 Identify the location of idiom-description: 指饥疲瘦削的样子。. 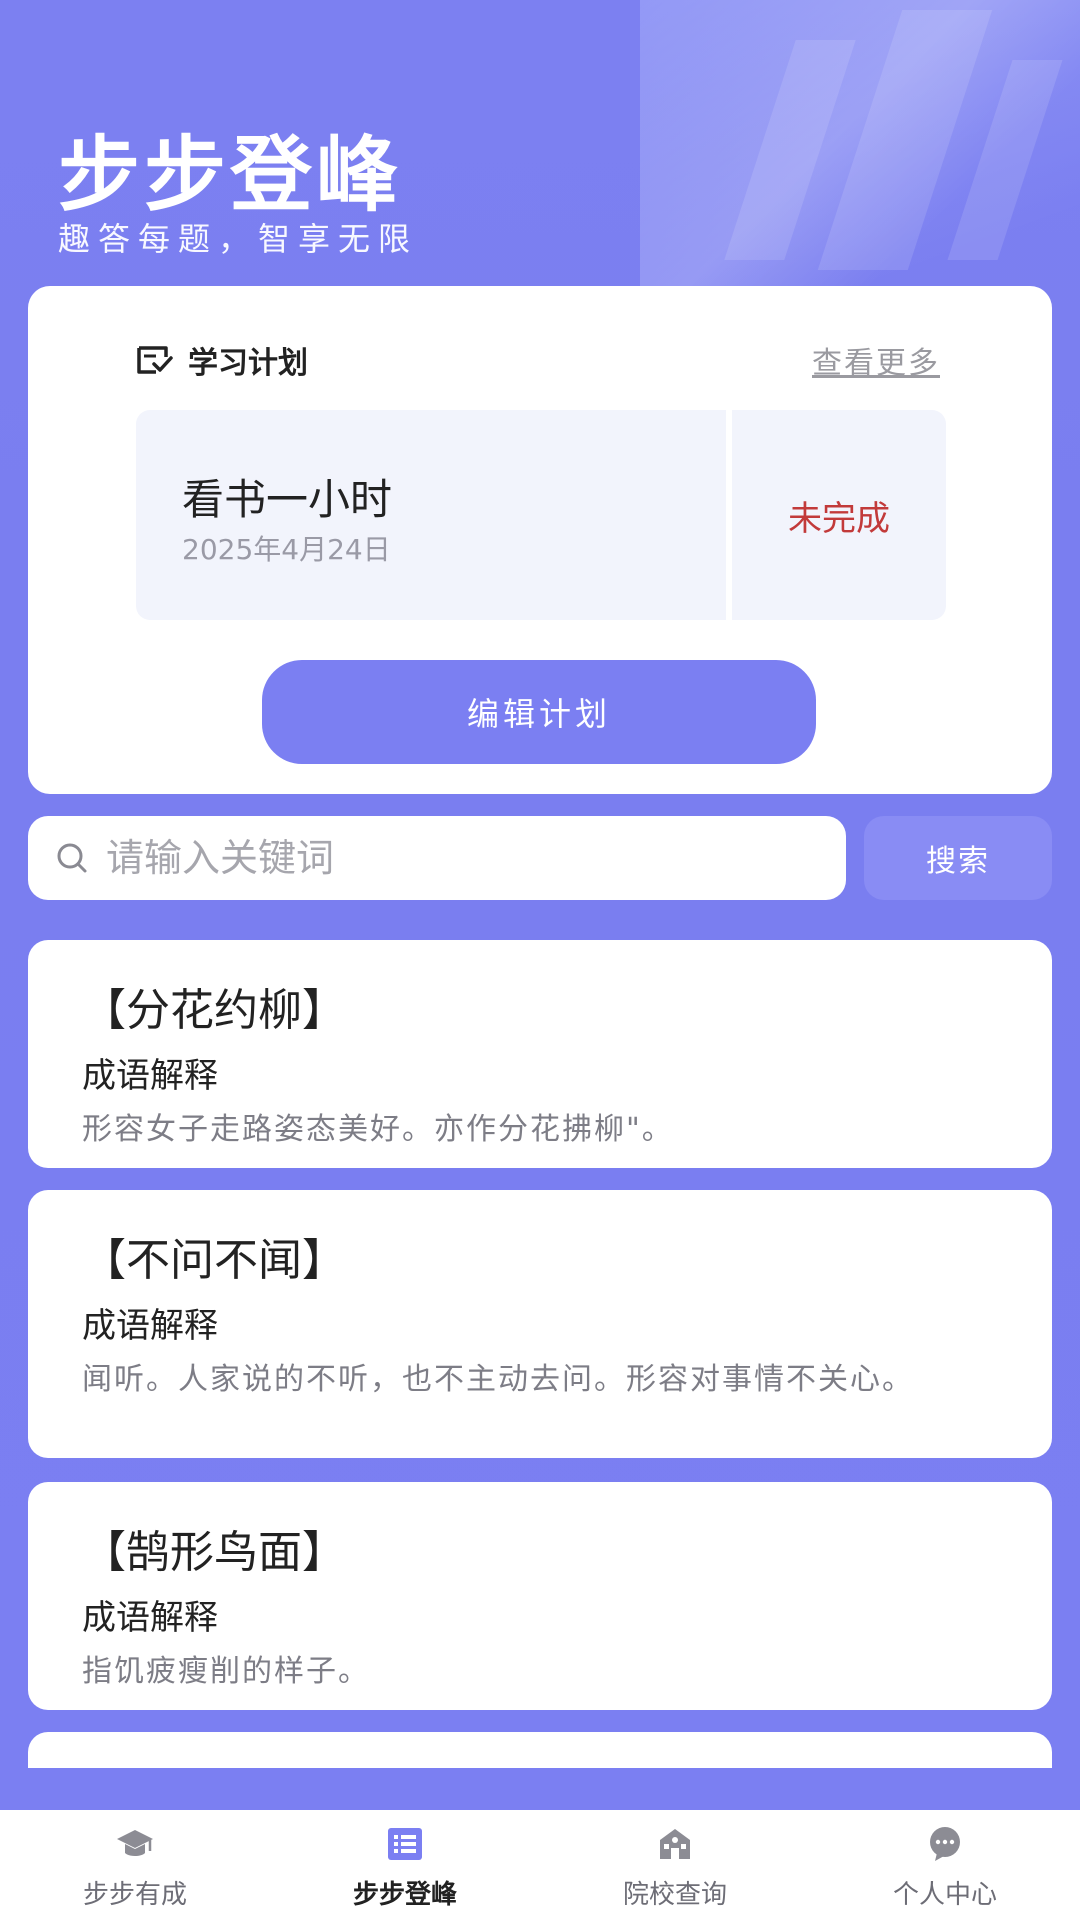
(226, 1671).